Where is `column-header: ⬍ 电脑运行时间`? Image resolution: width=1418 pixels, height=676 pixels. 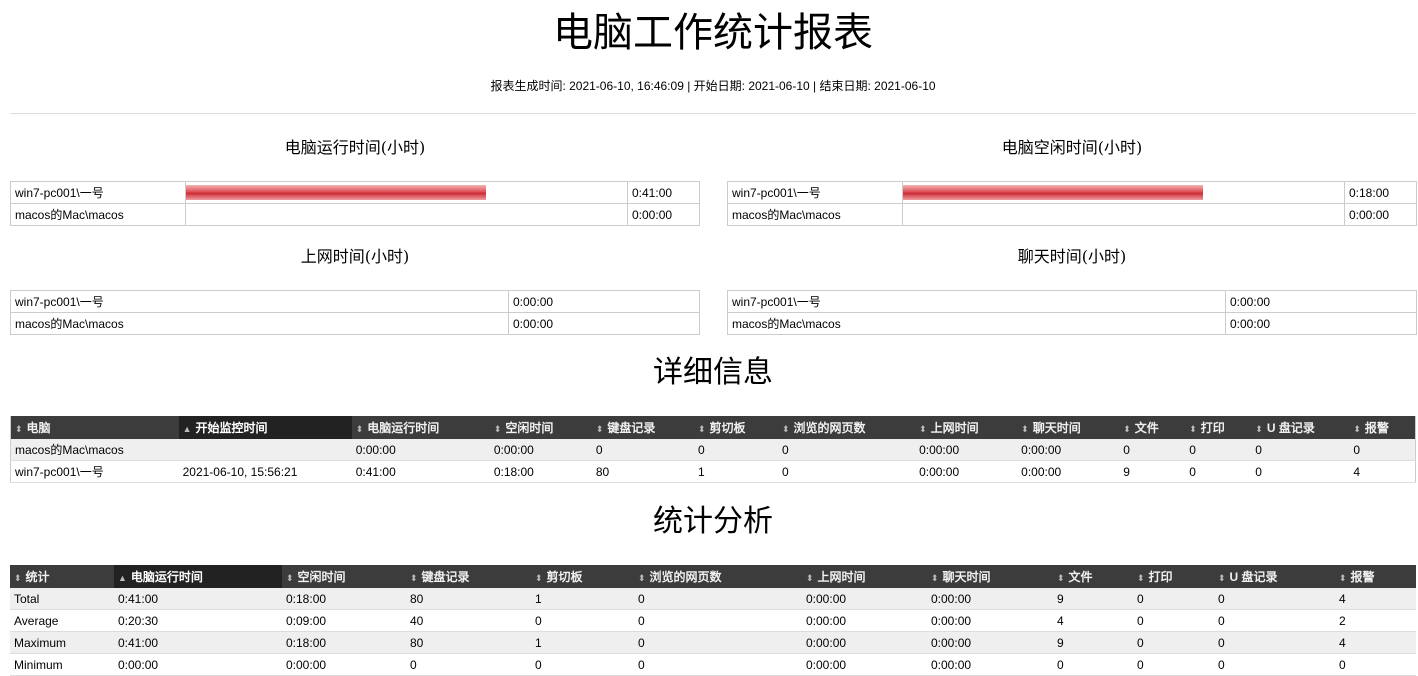
column-header: ⬍ 电脑运行时间 is located at coordinates (420, 427).